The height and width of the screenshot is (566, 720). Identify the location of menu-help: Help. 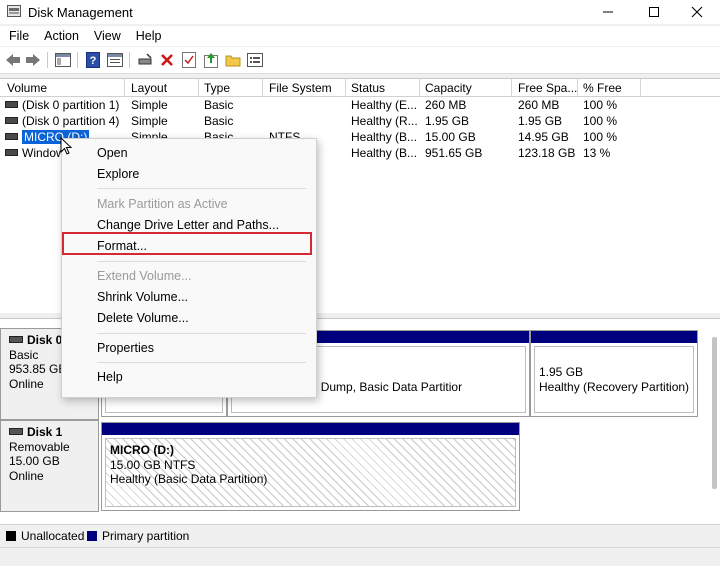
(147, 36).